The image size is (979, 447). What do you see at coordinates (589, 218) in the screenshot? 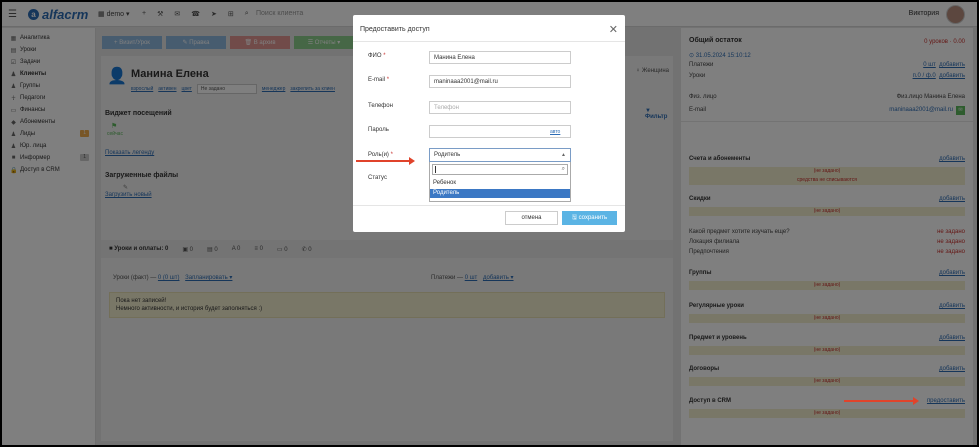
I see `save-button: 🖫 сохранить` at bounding box center [589, 218].